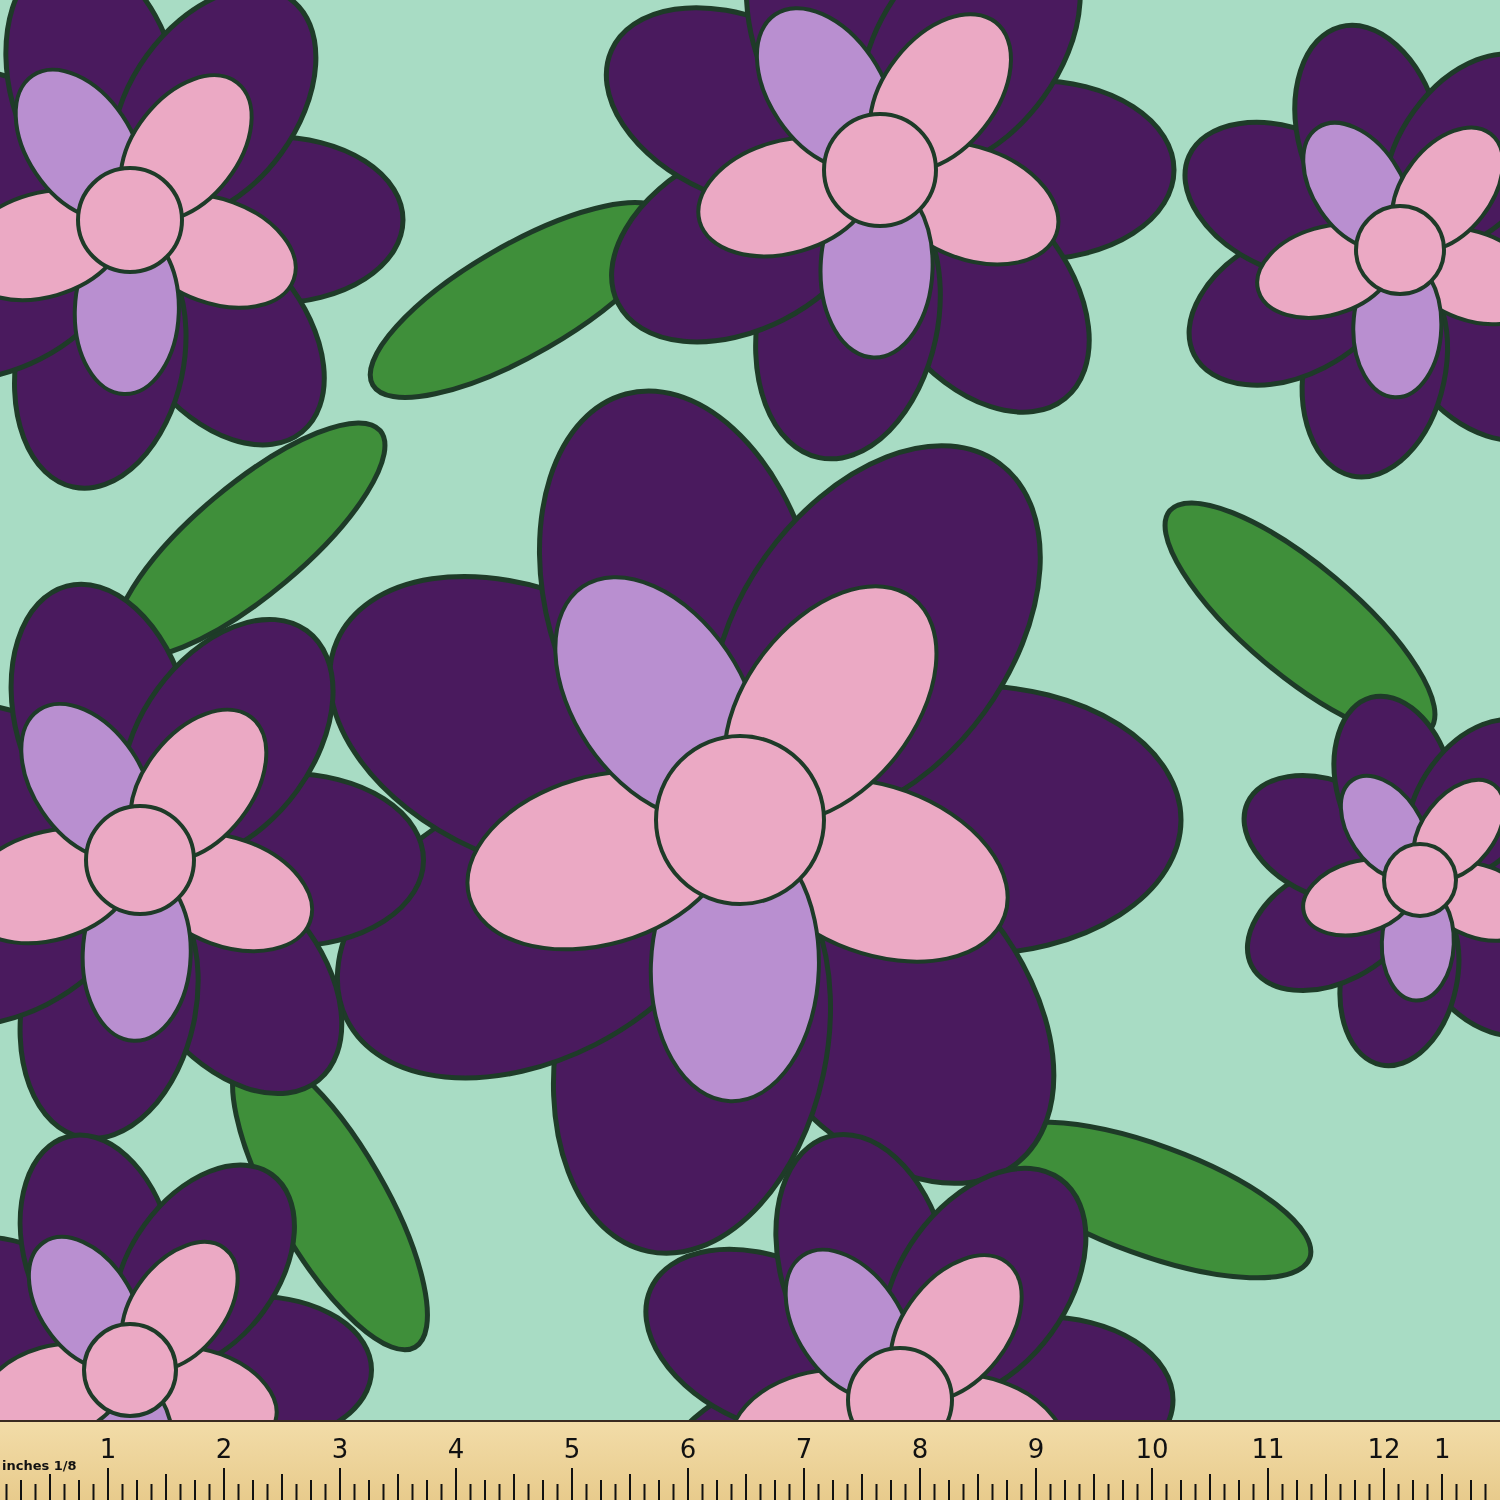 This screenshot has width=1500, height=1500. What do you see at coordinates (456, 1449) in the screenshot?
I see `ruler-number: 4` at bounding box center [456, 1449].